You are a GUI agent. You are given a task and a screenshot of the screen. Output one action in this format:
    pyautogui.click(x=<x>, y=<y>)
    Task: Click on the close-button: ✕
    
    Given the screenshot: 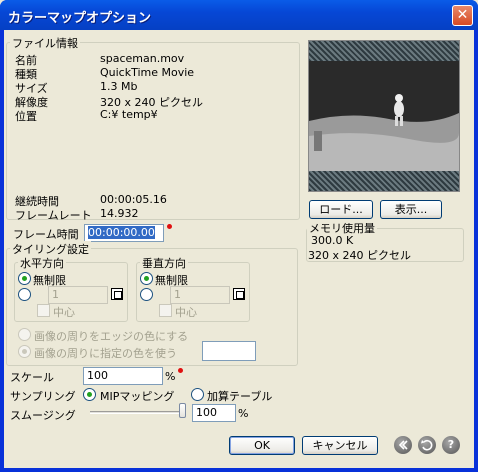 What is the action you would take?
    pyautogui.click(x=462, y=15)
    